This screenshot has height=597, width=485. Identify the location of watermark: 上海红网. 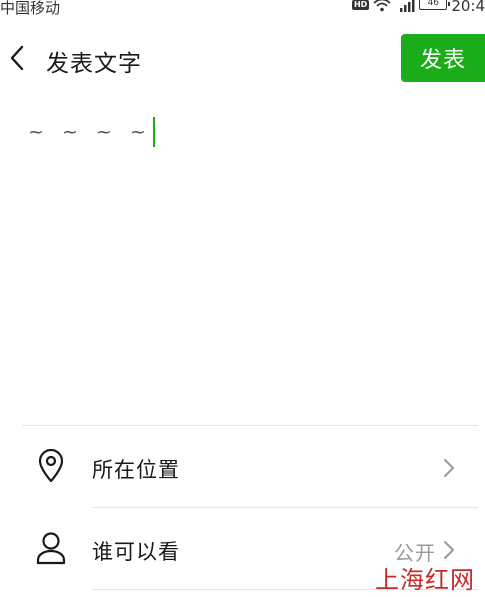
(425, 580).